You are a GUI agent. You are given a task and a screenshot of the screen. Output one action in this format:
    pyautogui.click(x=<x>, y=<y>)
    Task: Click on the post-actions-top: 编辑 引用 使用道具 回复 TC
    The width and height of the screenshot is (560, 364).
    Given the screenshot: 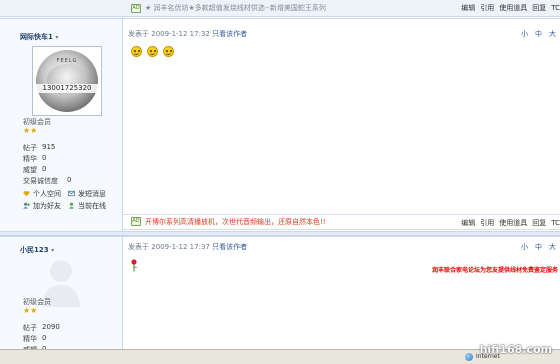 What is the action you would take?
    pyautogui.click(x=508, y=8)
    